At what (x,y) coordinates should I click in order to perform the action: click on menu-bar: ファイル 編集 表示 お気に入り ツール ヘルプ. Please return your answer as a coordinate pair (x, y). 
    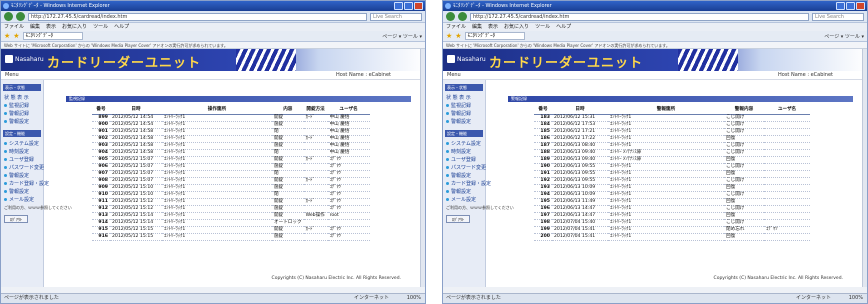
    Looking at the image, I should click on (213, 27).